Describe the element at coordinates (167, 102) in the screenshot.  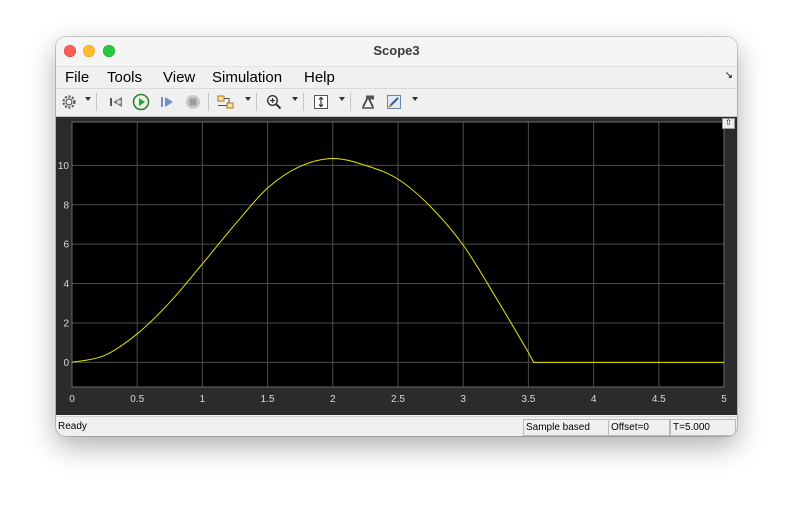
I see `step-forward-icon` at that location.